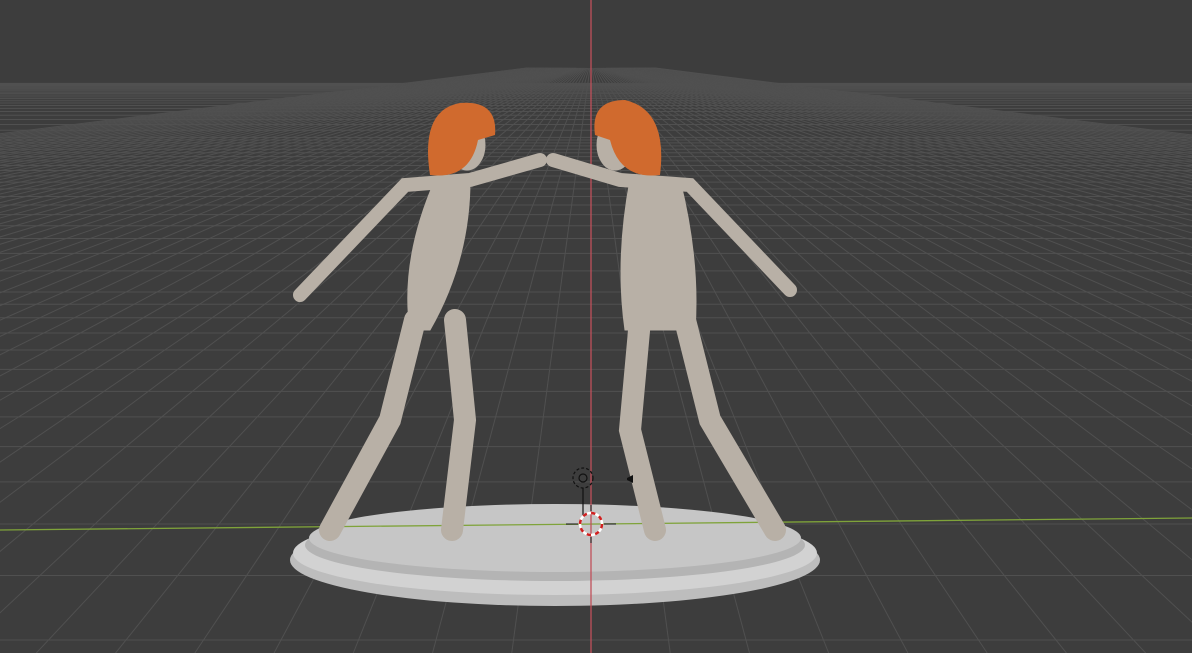 The width and height of the screenshot is (1192, 653). Describe the element at coordinates (420, 321) in the screenshot. I see `figure-left` at that location.